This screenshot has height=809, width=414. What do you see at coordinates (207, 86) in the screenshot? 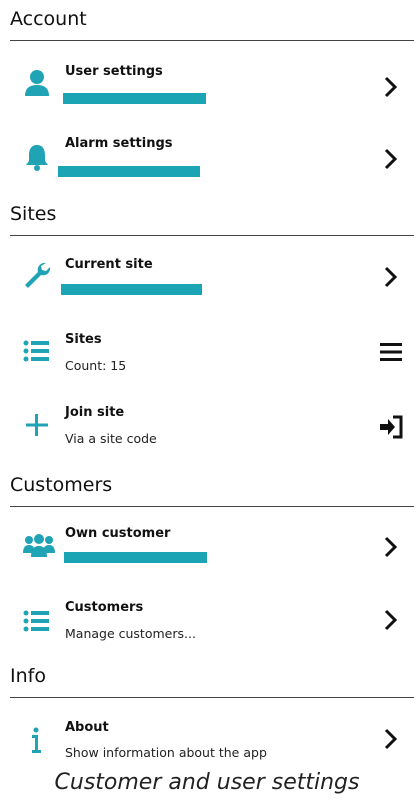
I see `user-settings-row: User settings` at bounding box center [207, 86].